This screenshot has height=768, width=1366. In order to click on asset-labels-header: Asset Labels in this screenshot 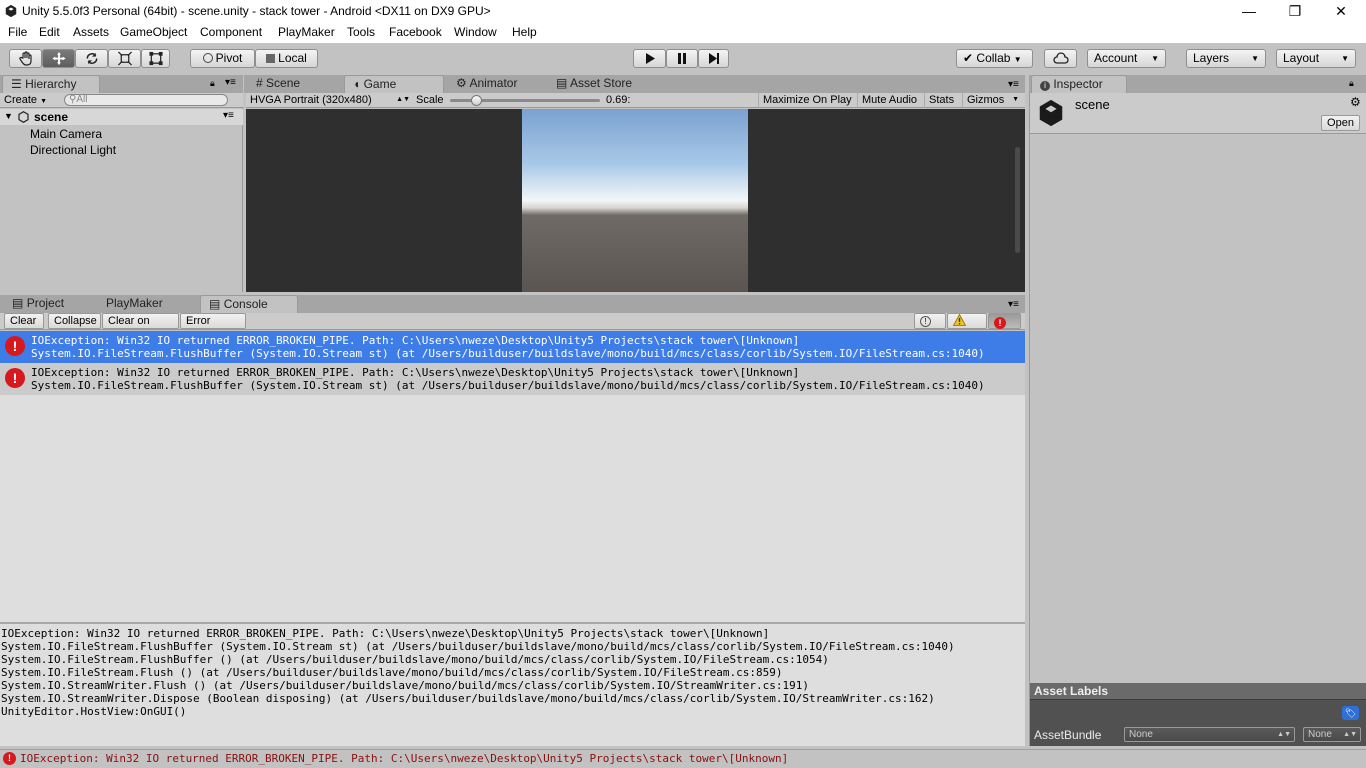, I will do `click(1198, 691)`.